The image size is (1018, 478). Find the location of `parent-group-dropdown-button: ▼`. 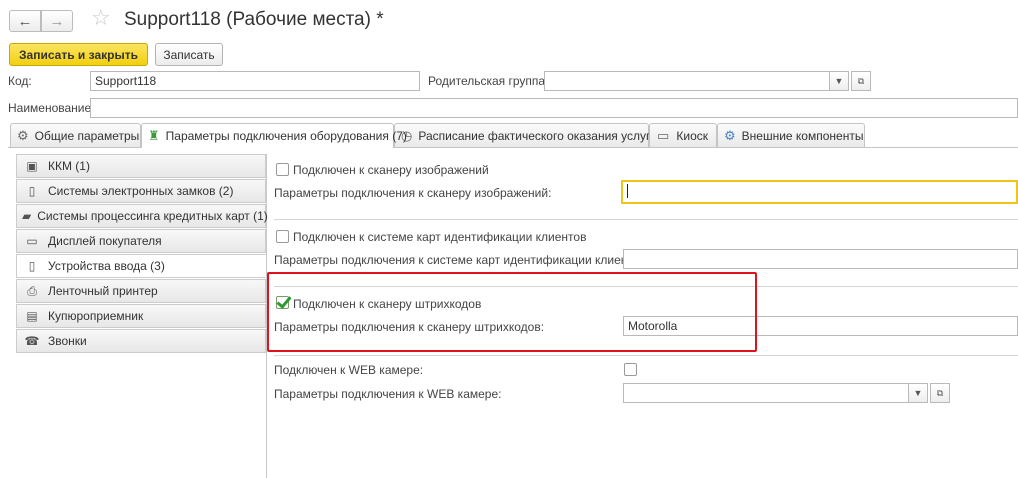

parent-group-dropdown-button: ▼ is located at coordinates (839, 81).